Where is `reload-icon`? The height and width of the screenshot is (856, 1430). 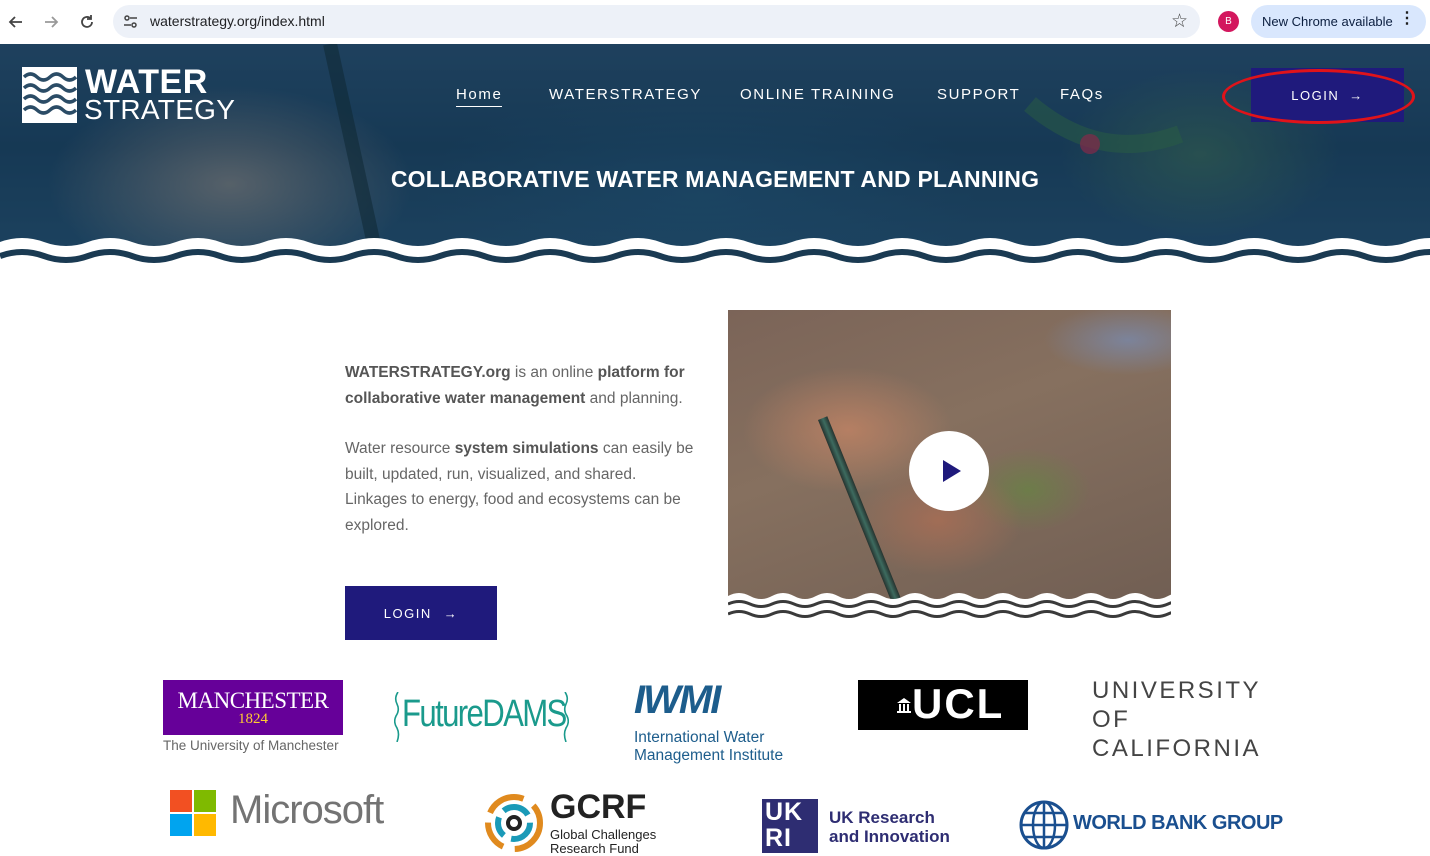 reload-icon is located at coordinates (87, 22).